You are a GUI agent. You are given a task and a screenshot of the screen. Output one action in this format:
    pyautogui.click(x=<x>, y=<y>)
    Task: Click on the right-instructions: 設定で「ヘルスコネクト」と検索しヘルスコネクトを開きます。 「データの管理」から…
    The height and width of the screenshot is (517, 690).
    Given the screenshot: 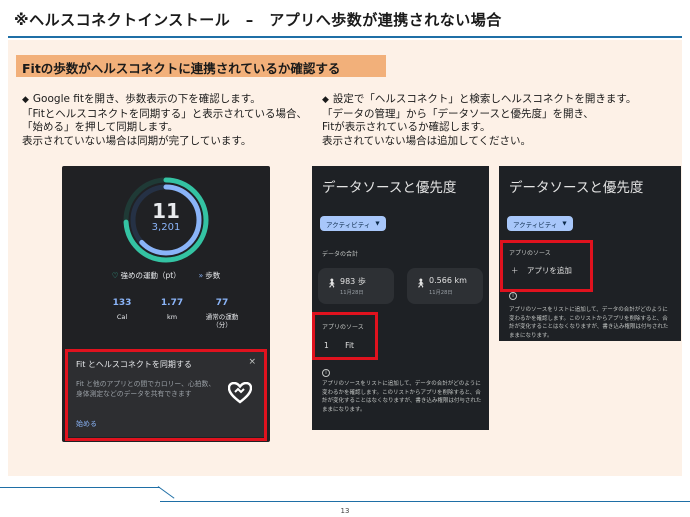 What is the action you would take?
    pyautogui.click(x=502, y=120)
    